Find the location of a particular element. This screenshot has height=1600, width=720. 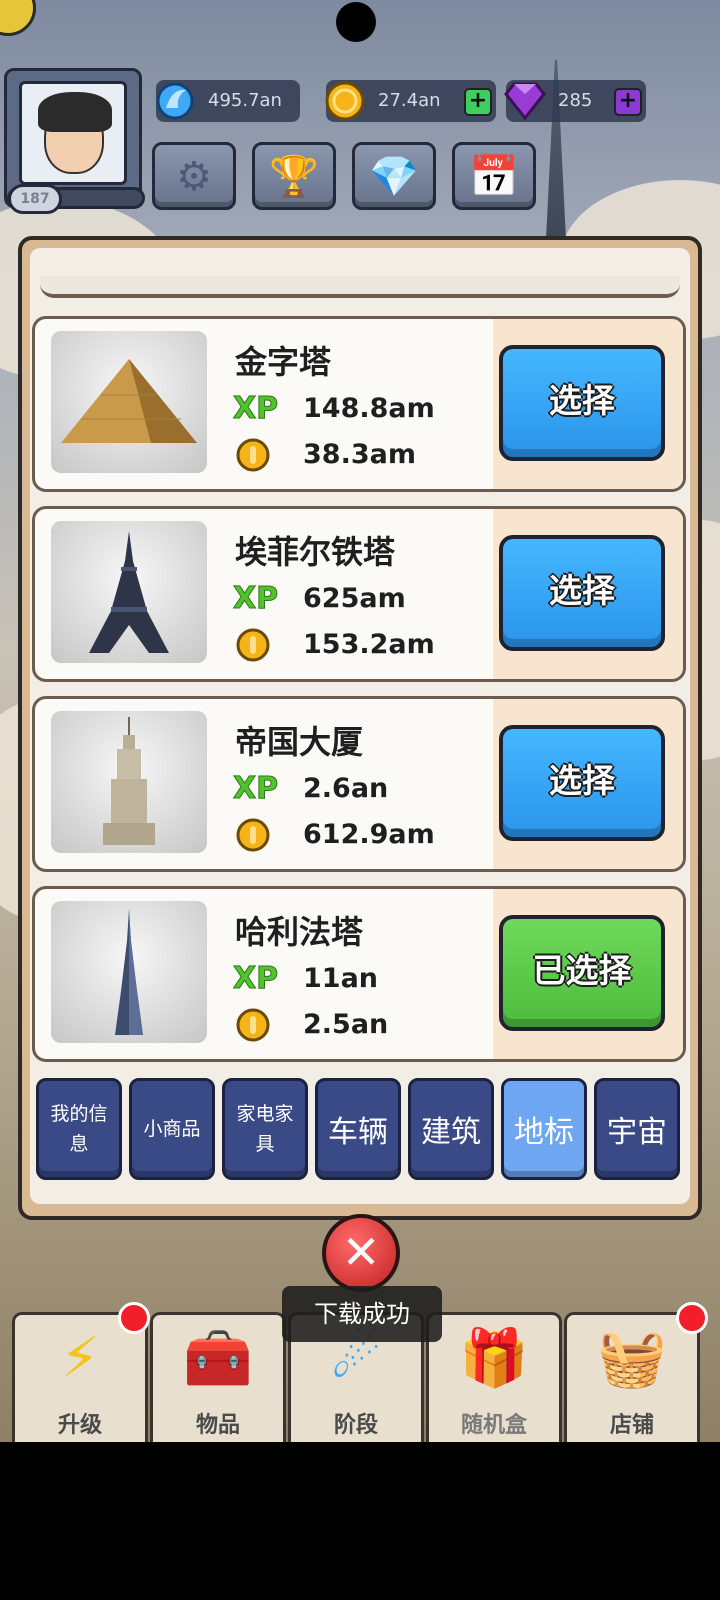

player-avatar-frame: 187 is located at coordinates (74, 141).